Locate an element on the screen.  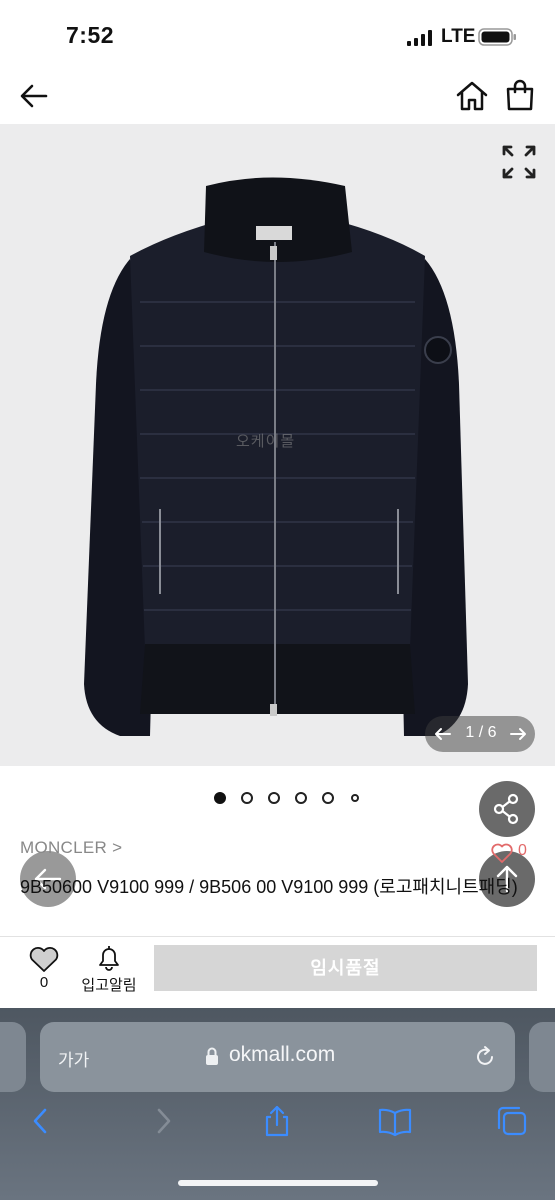
share-button is located at coordinates (507, 809).